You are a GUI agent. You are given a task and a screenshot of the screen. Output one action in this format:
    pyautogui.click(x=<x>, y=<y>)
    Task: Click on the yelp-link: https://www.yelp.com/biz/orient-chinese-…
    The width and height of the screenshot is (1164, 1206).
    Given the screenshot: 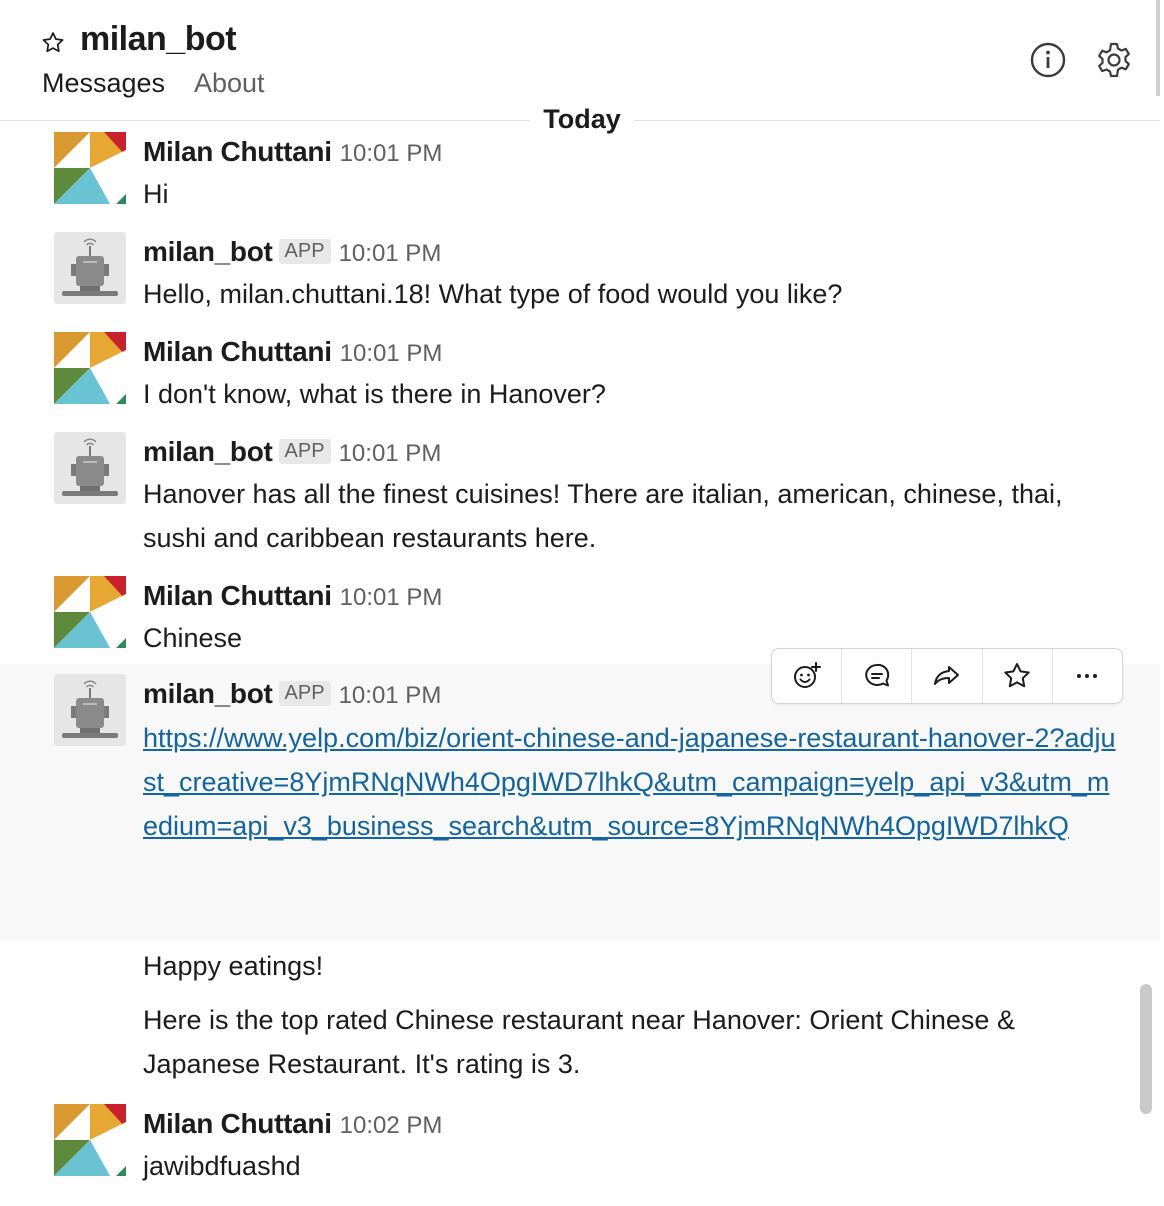 What is the action you would take?
    pyautogui.click(x=629, y=782)
    